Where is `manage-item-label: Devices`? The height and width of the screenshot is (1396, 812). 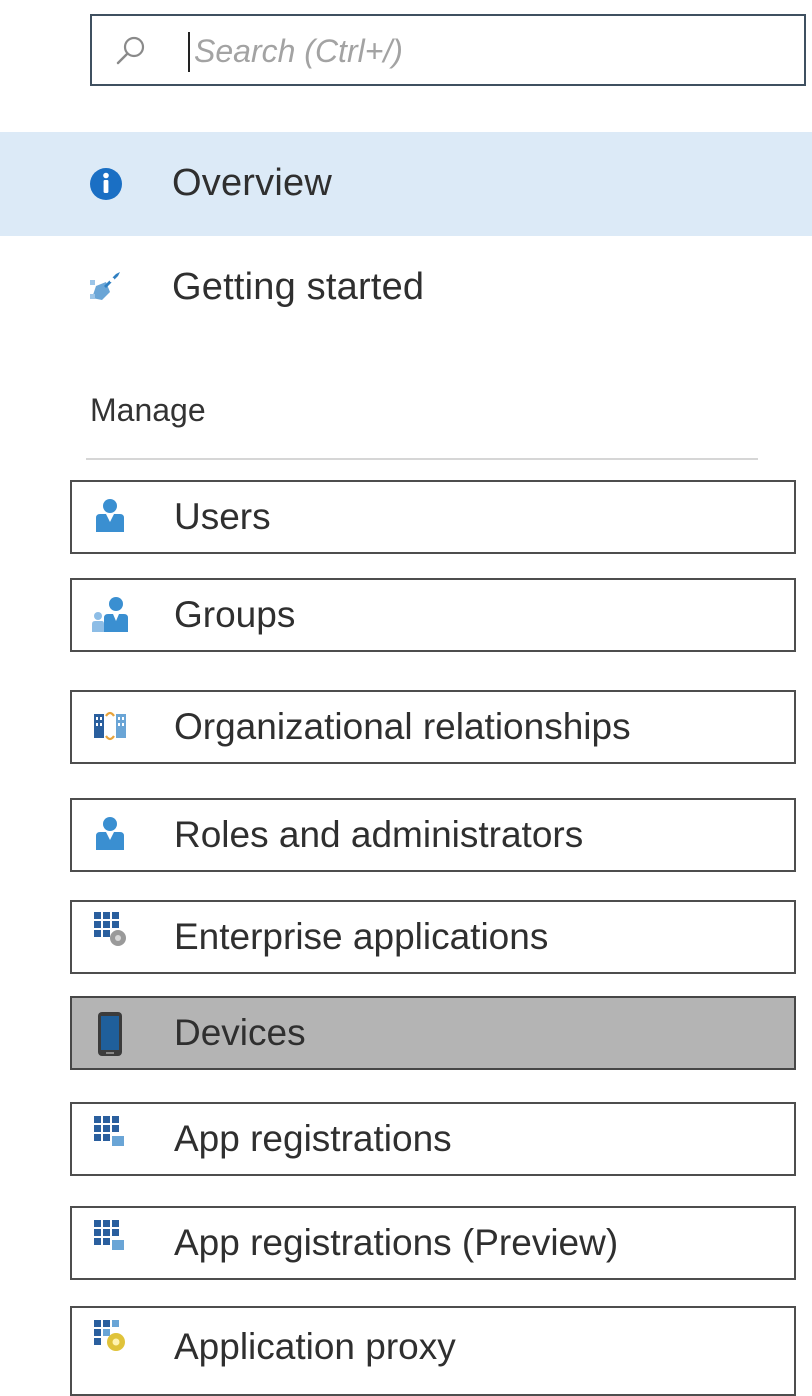 manage-item-label: Devices is located at coordinates (240, 1032).